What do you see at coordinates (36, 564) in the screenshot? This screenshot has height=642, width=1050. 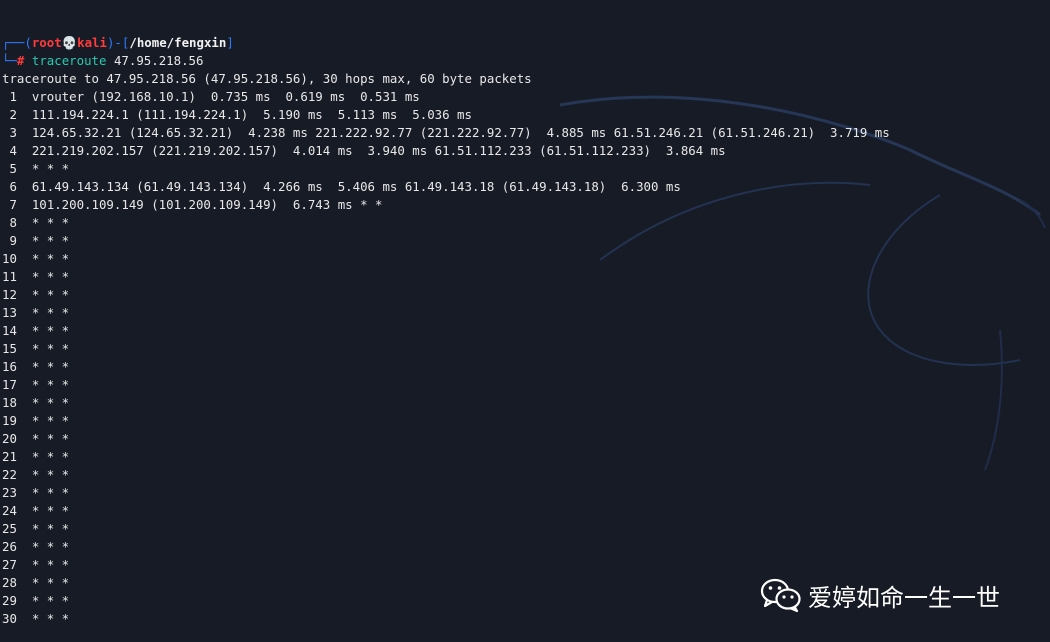 I see `hop-line: 27 * * *` at bounding box center [36, 564].